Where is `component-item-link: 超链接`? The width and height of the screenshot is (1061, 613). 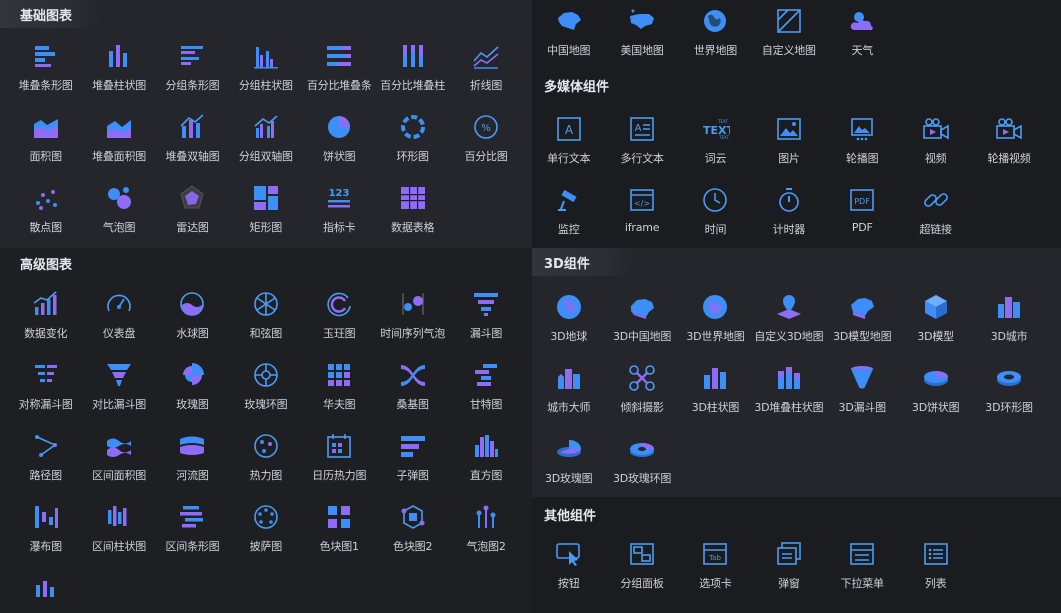 component-item-link: 超链接 is located at coordinates (935, 210).